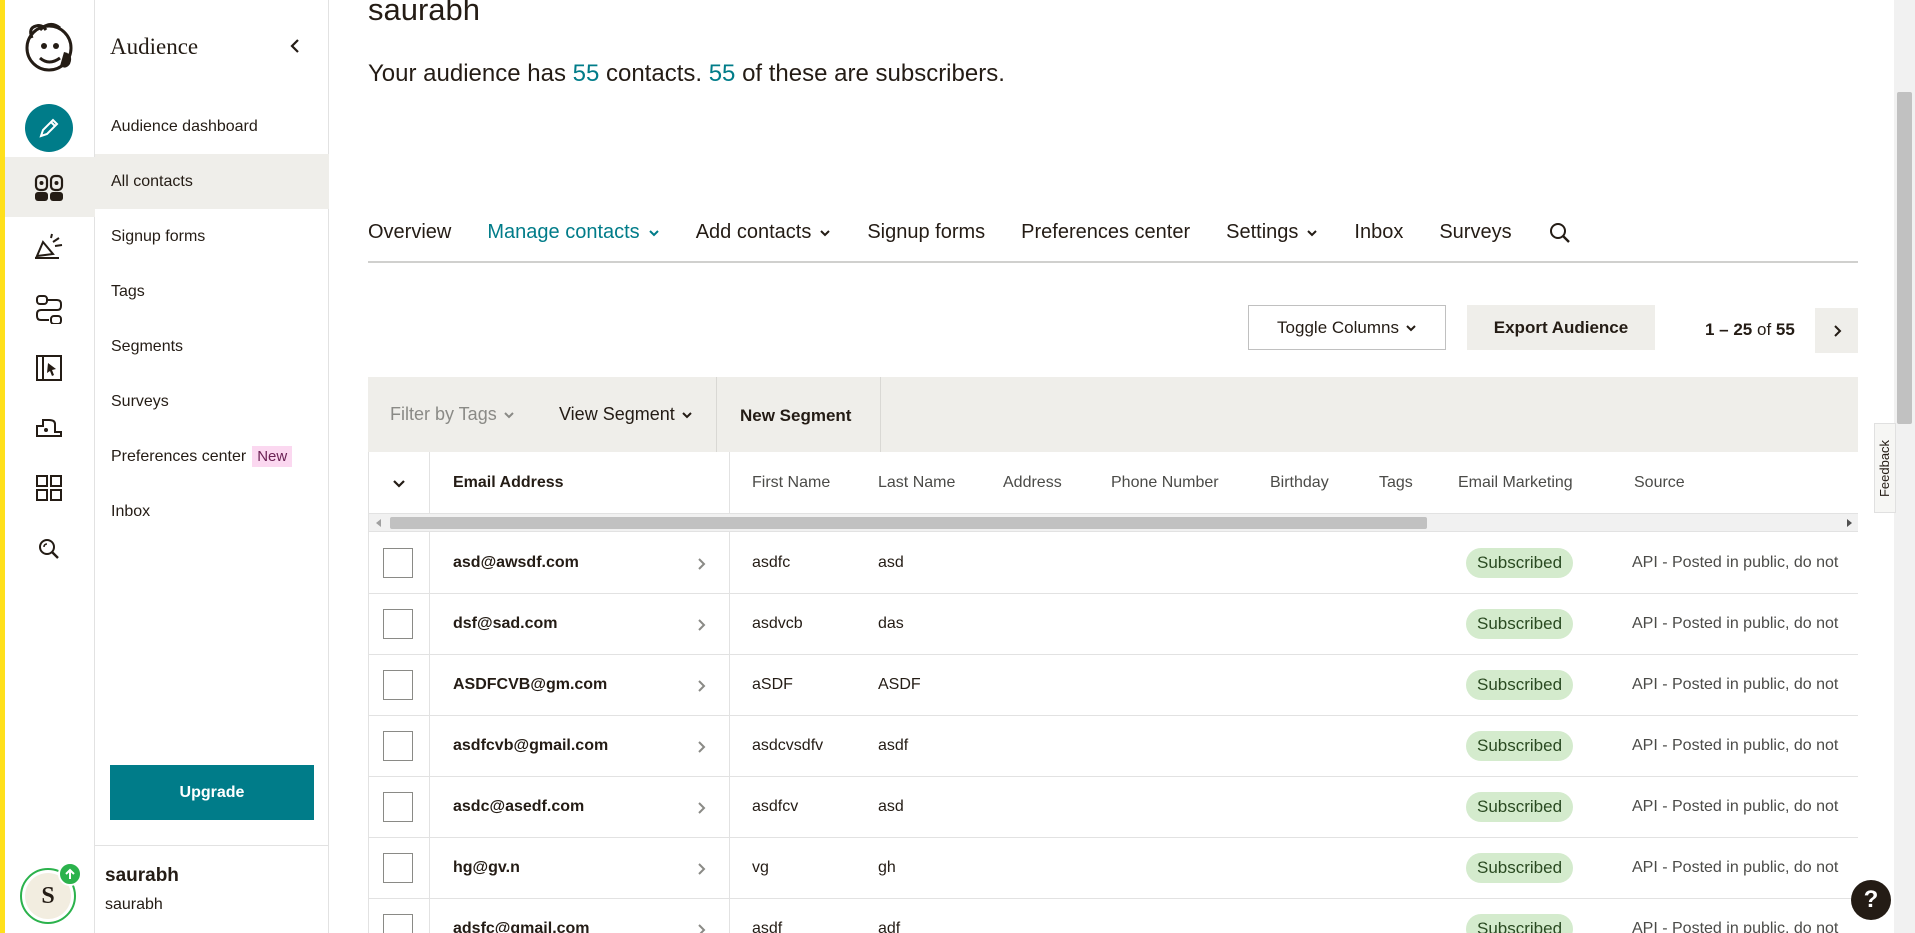 The width and height of the screenshot is (1915, 933). I want to click on sidebar-item-preferences-center: Preferences center New, so click(212, 456).